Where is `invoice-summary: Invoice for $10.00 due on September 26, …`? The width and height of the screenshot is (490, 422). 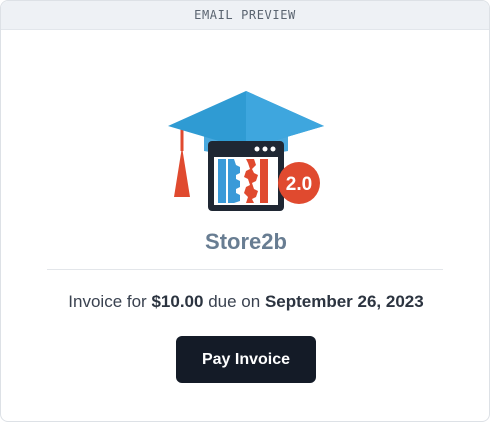
invoice-summary: Invoice for $10.00 due on September 26, … is located at coordinates (245, 302).